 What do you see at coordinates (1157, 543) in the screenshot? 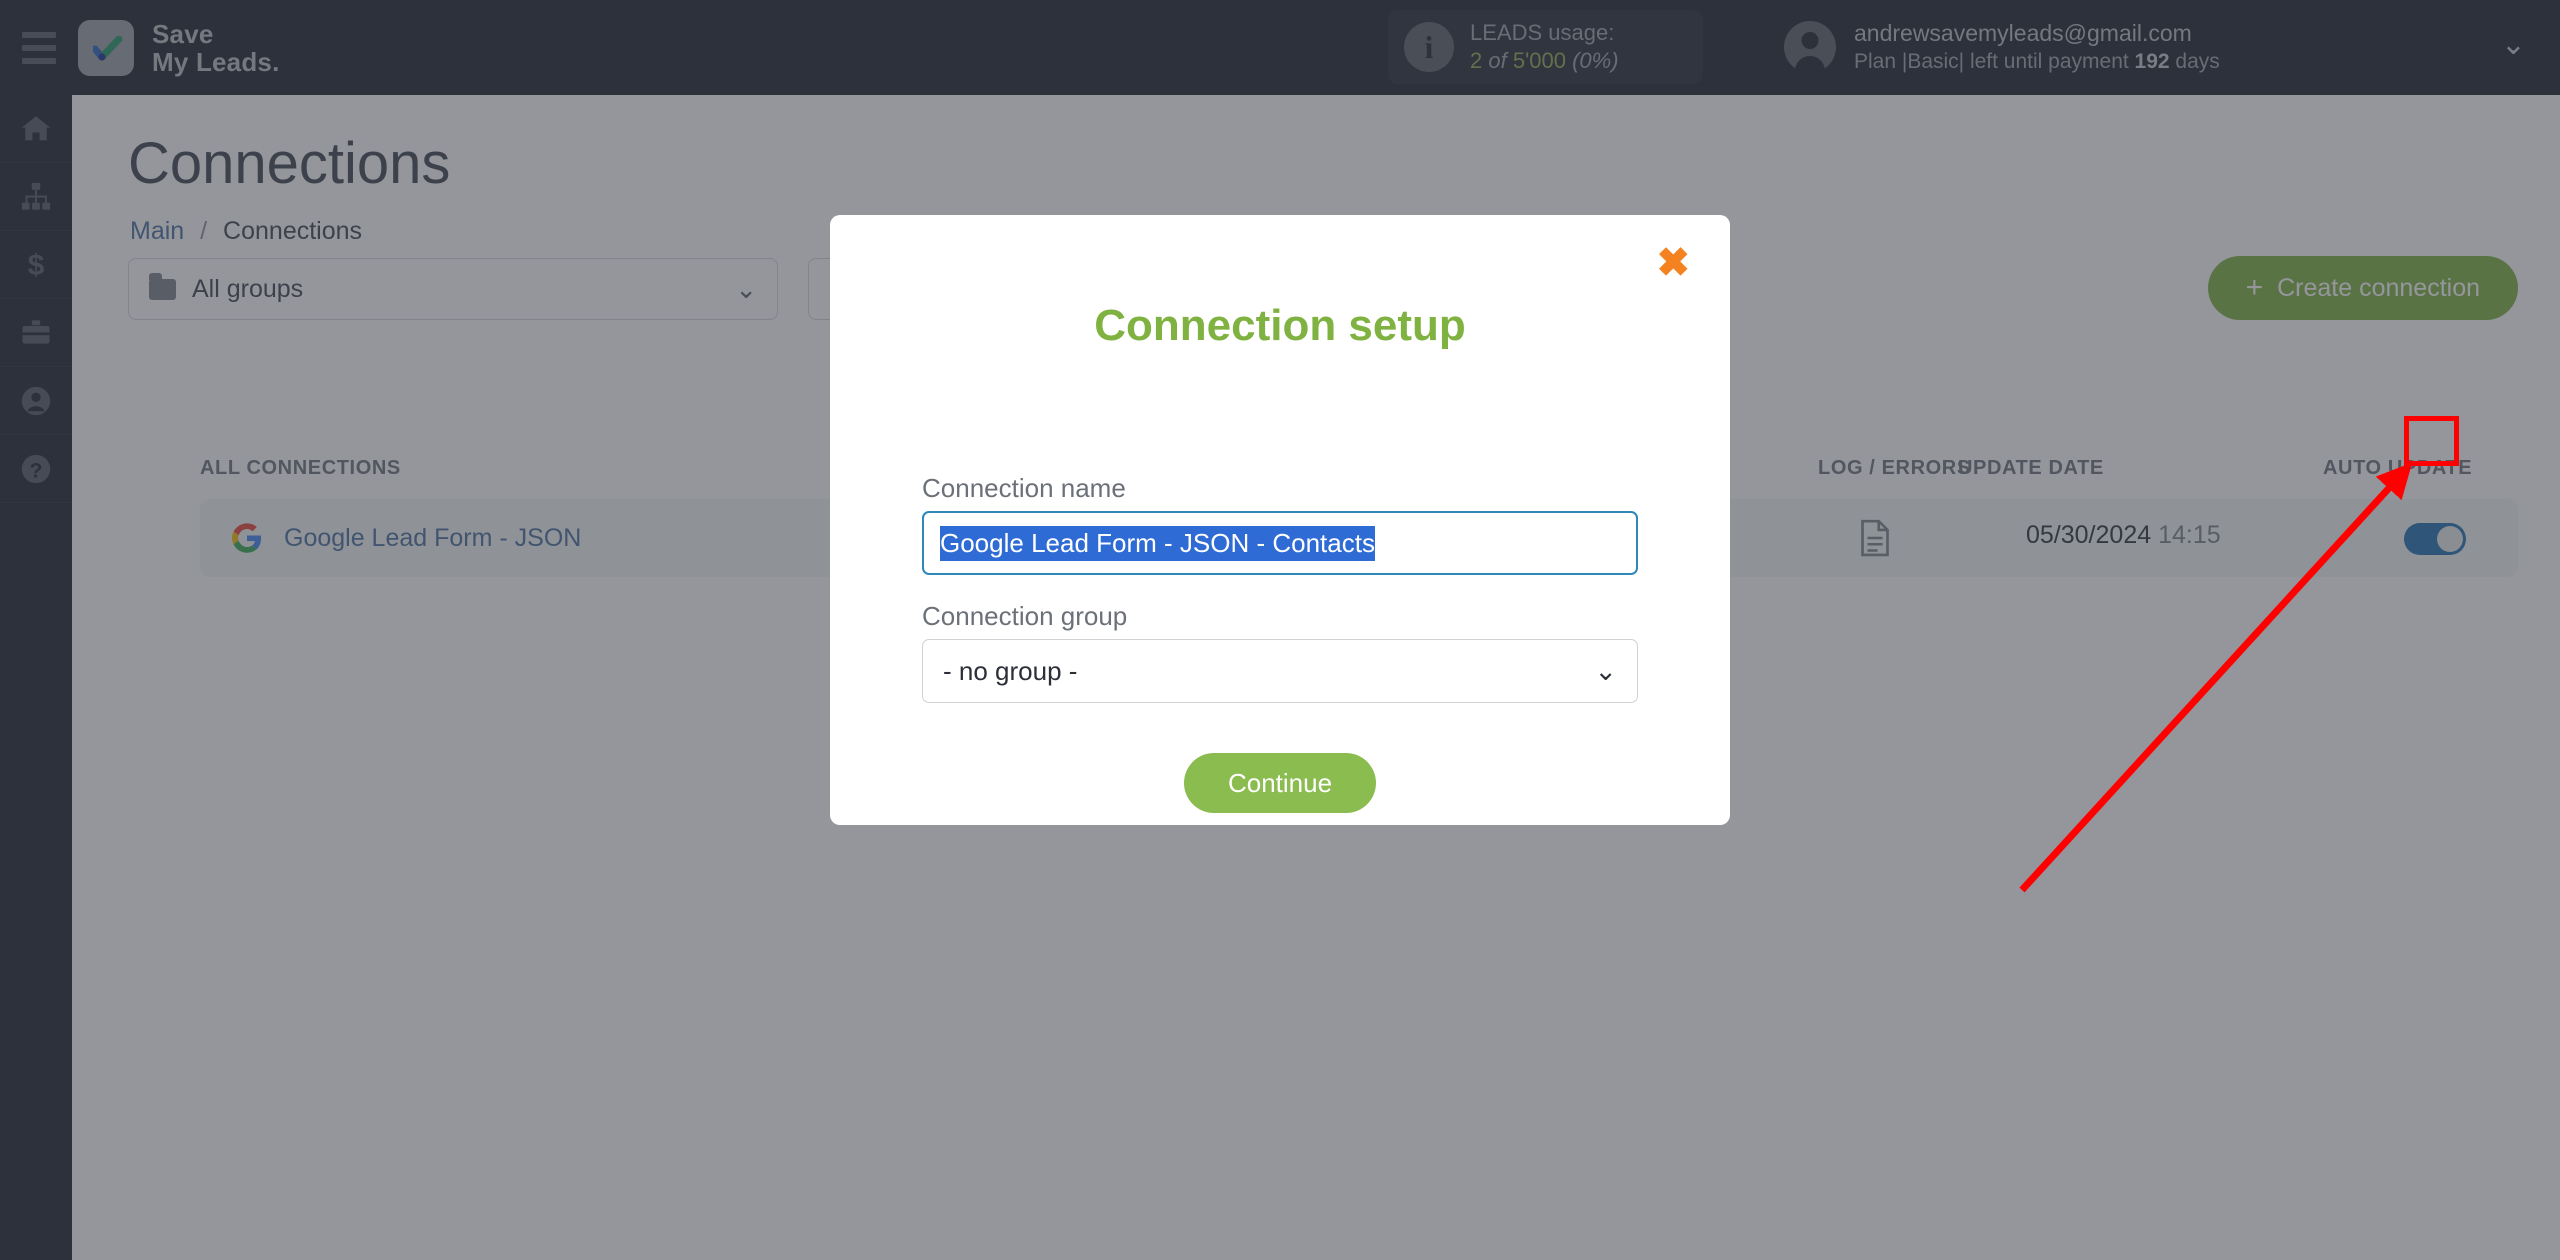
I see `connection-name-input-value: Google Lead Form - JSON - Contacts` at bounding box center [1157, 543].